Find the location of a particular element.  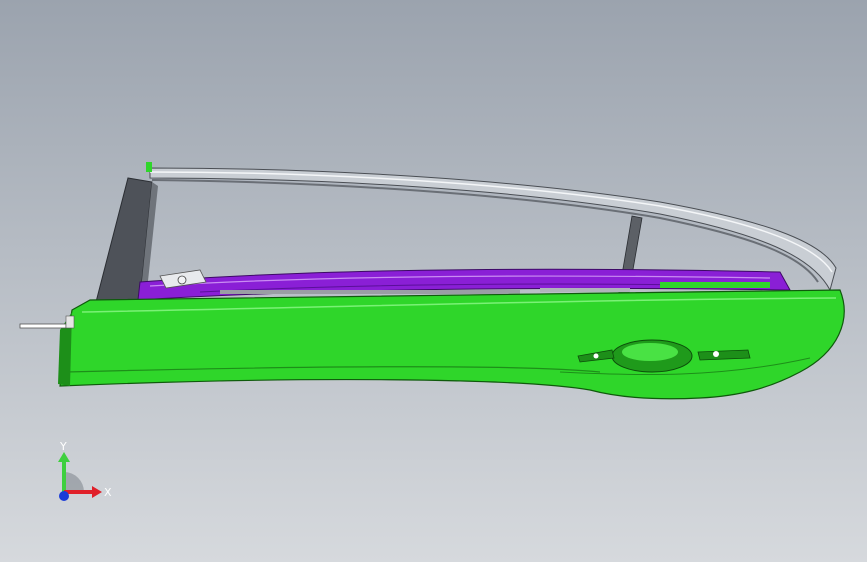

x-axis-label: X is located at coordinates (108, 492).